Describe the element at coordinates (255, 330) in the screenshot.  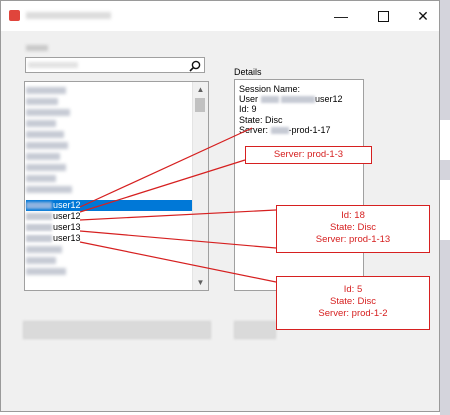
I see `secondary-button-redacted` at that location.